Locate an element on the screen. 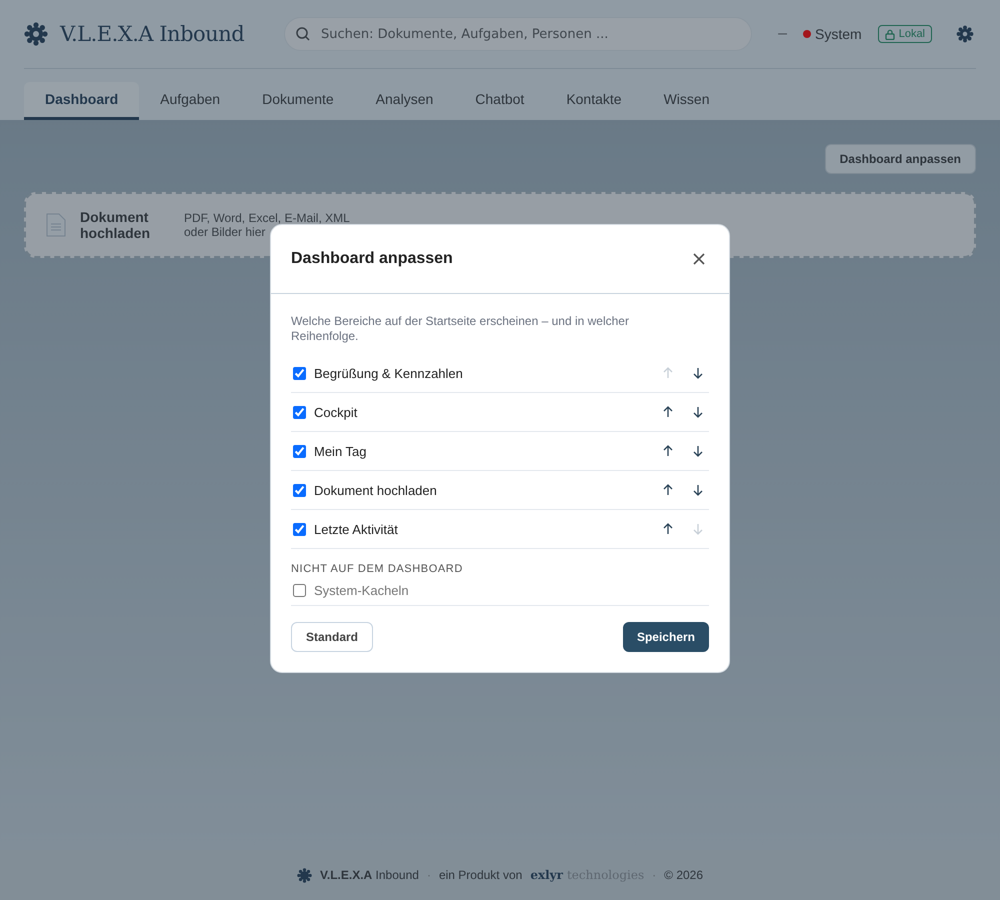 The width and height of the screenshot is (1000, 900). product-name: V.L.E.X.A Inbound is located at coordinates (369, 875).